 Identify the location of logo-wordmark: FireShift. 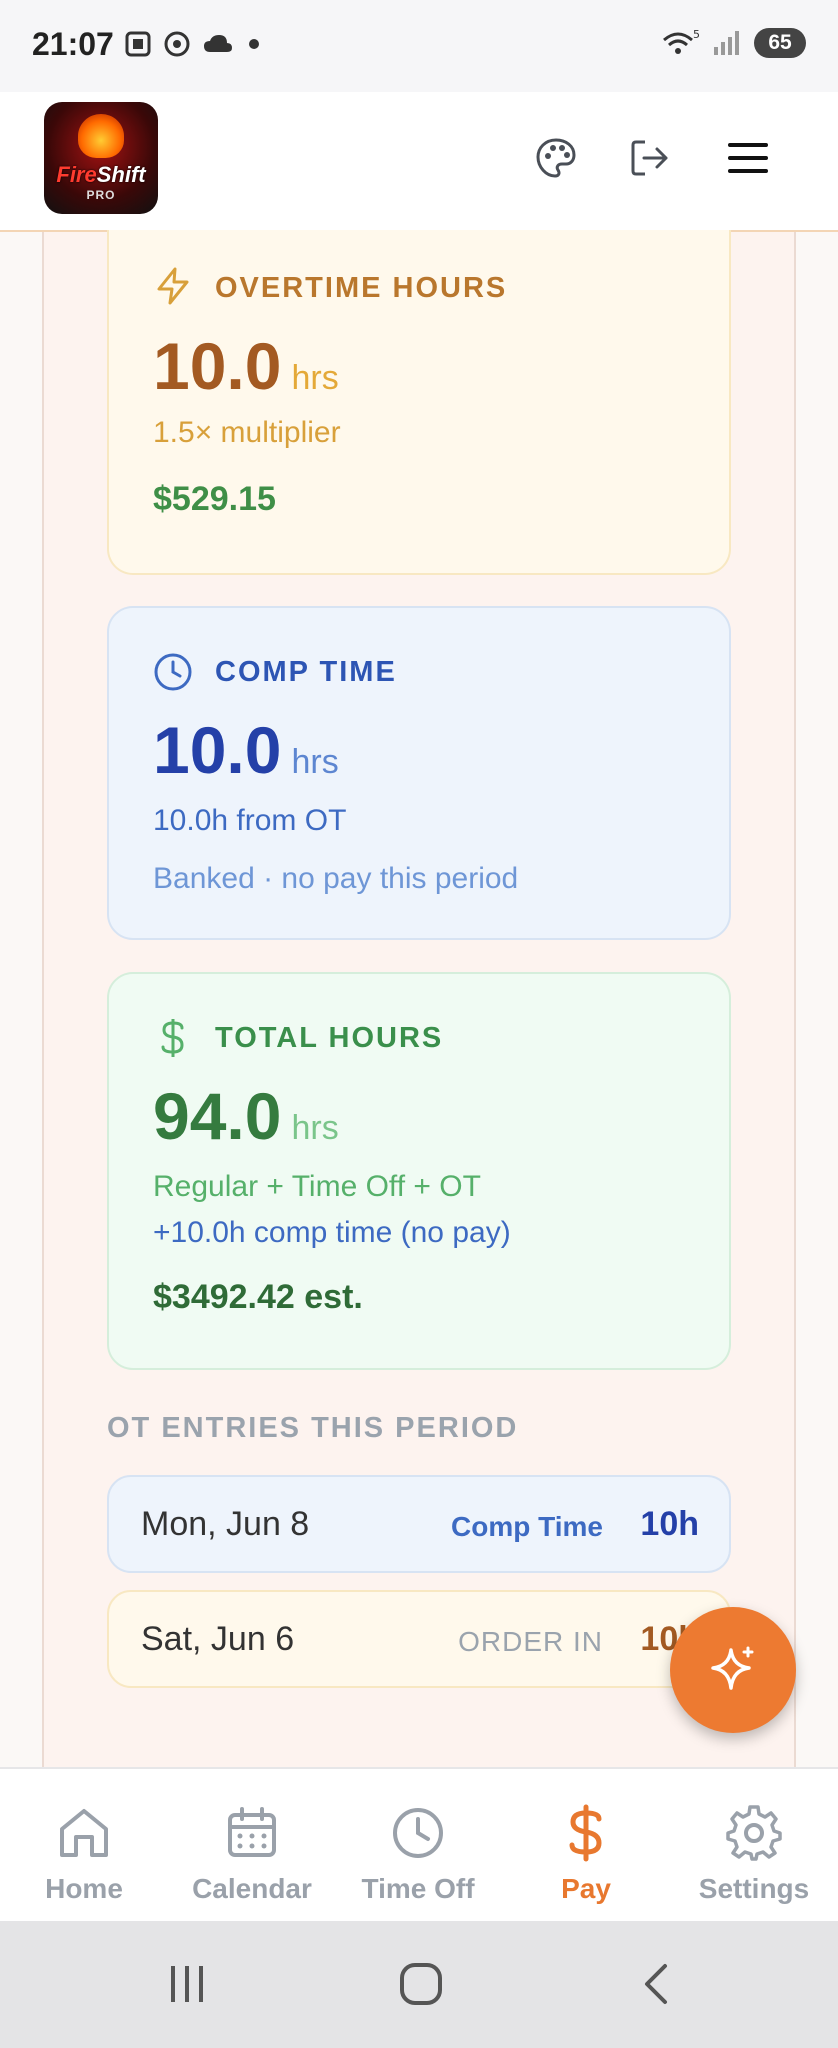
(101, 174).